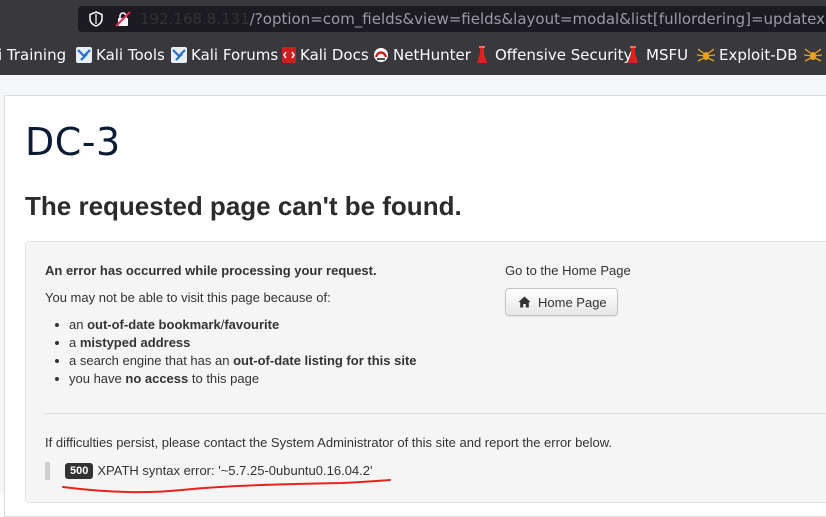  What do you see at coordinates (334, 55) in the screenshot?
I see `bookmark-label: Kali Docs` at bounding box center [334, 55].